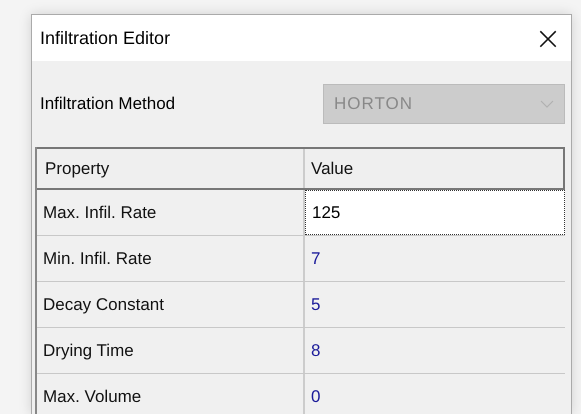 The width and height of the screenshot is (581, 414). What do you see at coordinates (435, 212) in the screenshot?
I see `value-cell: 125` at bounding box center [435, 212].